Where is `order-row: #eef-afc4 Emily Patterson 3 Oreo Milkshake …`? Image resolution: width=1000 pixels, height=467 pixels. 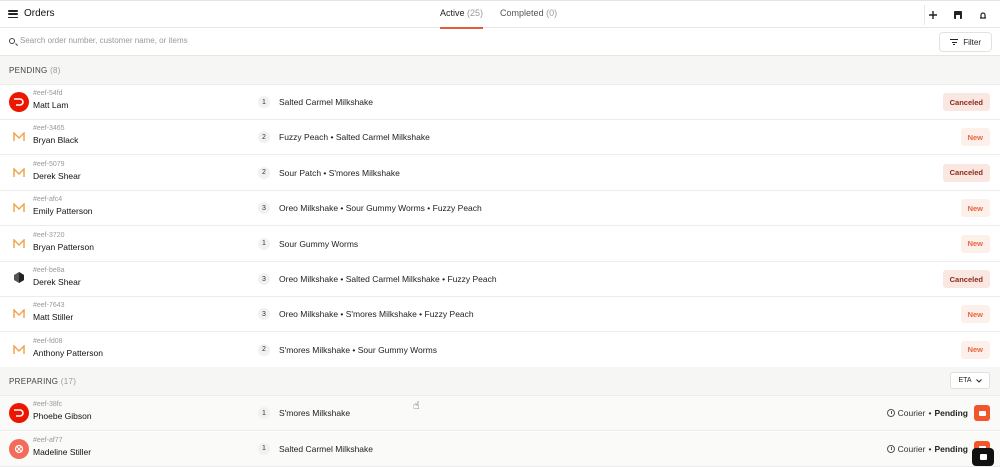
order-row: #eef-afc4 Emily Patterson 3 Oreo Milkshake … is located at coordinates (500, 209).